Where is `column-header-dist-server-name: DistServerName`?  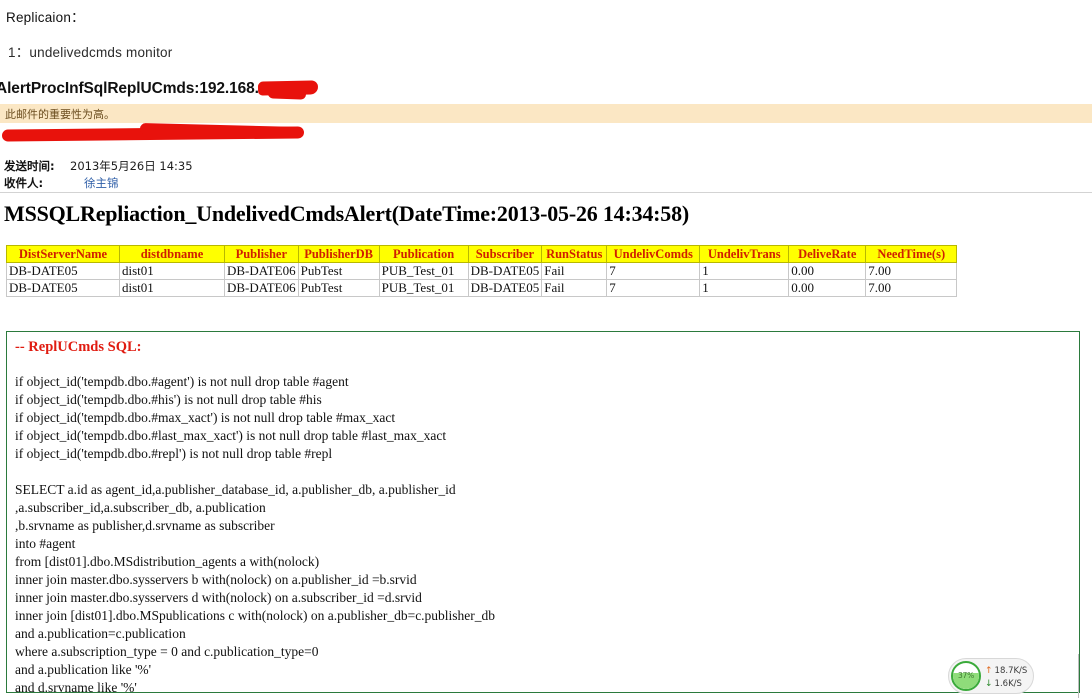 column-header-dist-server-name: DistServerName is located at coordinates (63, 254).